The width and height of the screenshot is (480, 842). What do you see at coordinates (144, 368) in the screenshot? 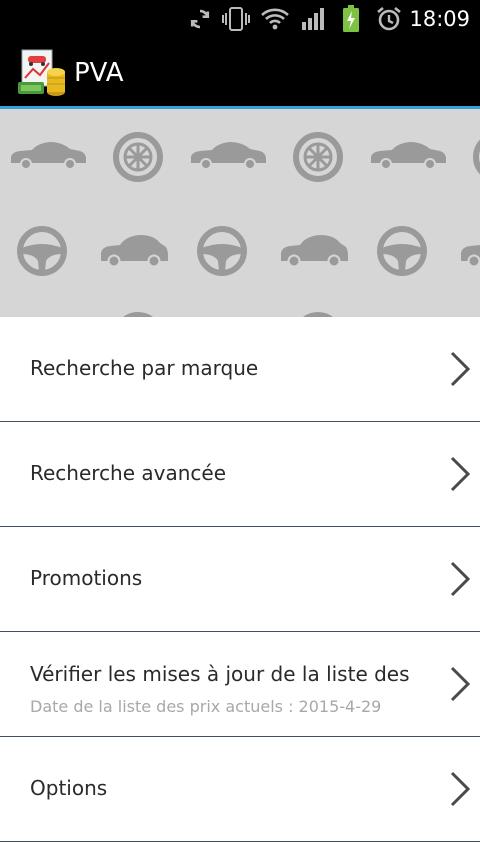
I see `menu-item-label: Recherche par marque` at bounding box center [144, 368].